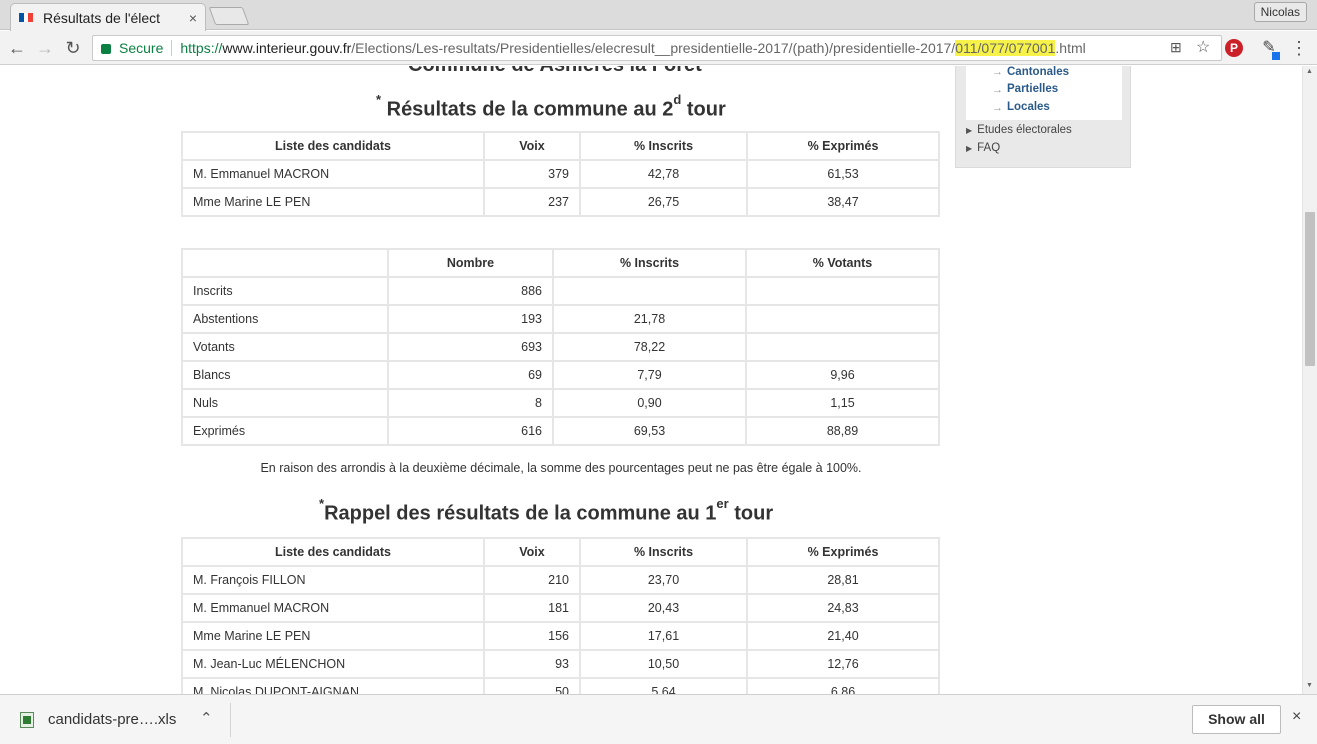 This screenshot has height=744, width=1317. What do you see at coordinates (1296, 717) in the screenshot?
I see `close-icon: ×` at bounding box center [1296, 717].